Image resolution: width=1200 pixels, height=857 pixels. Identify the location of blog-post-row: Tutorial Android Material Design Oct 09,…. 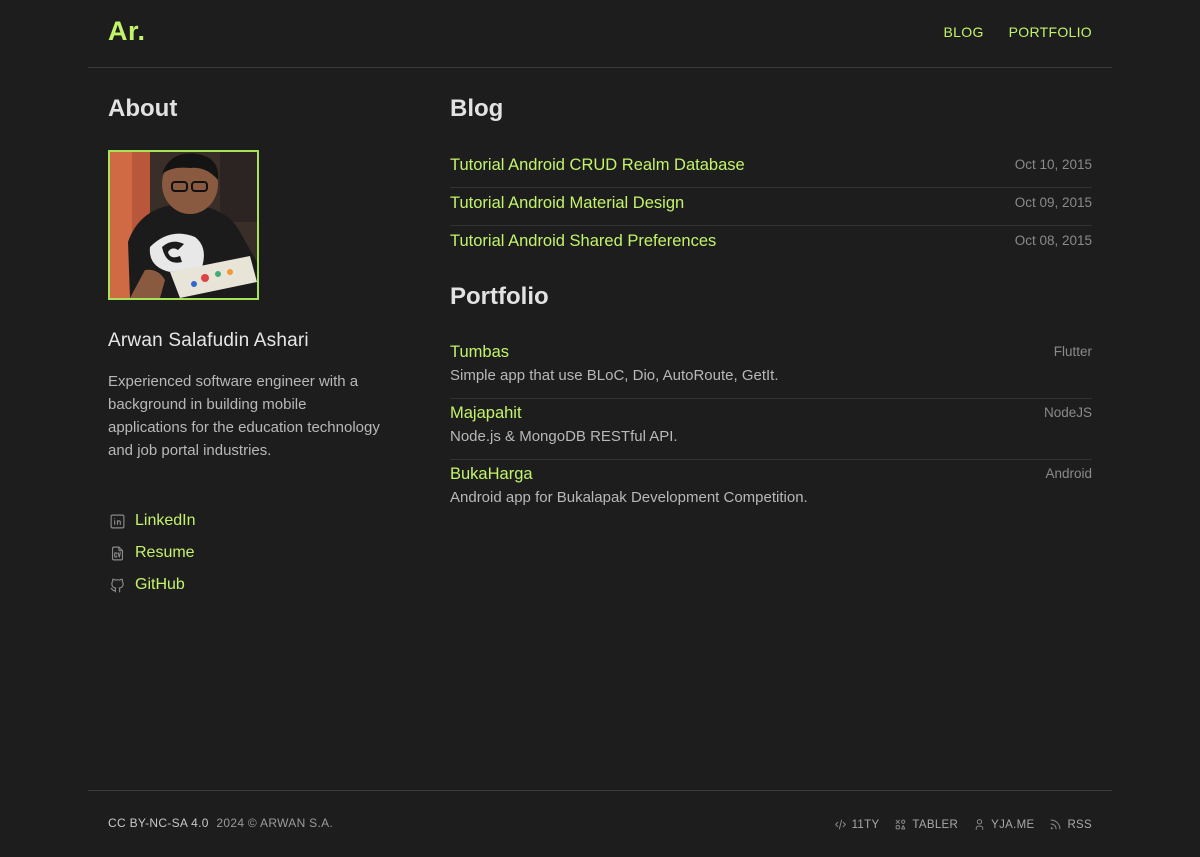
(771, 207).